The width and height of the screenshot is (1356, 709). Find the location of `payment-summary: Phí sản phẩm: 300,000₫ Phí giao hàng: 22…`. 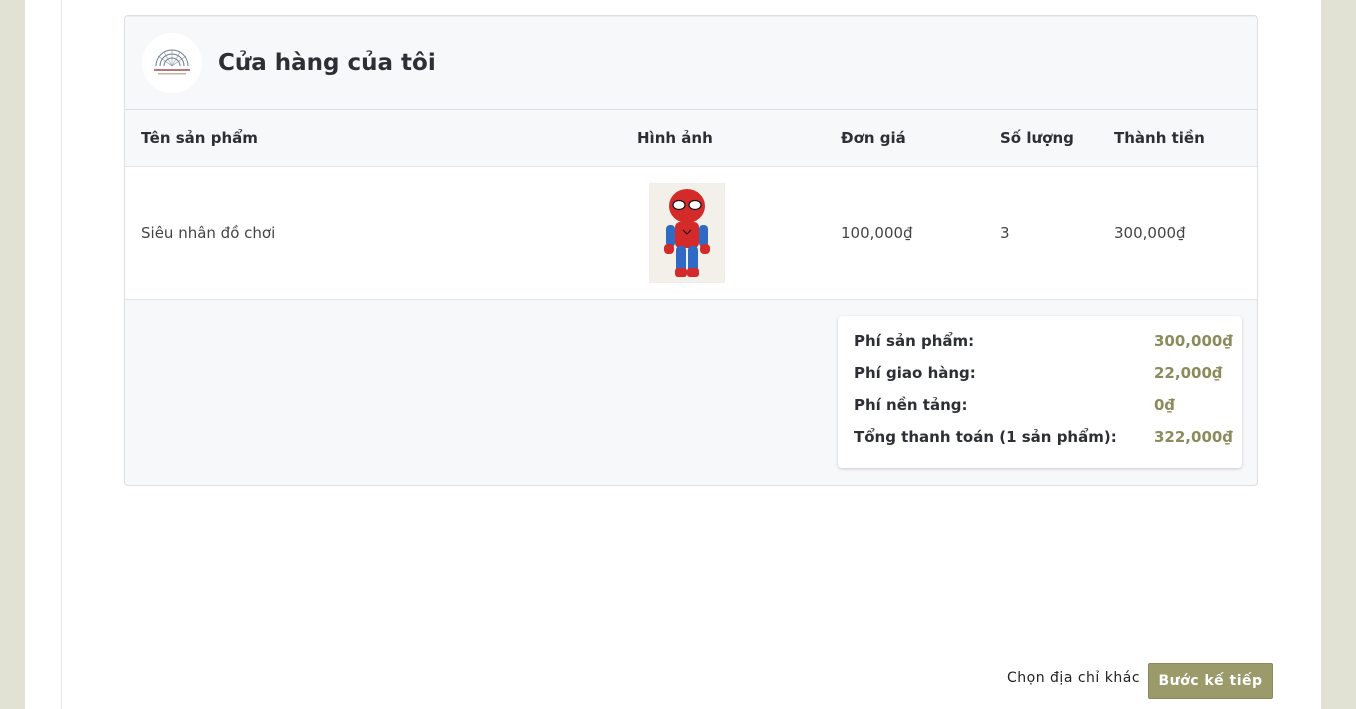

payment-summary: Phí sản phẩm: 300,000₫ Phí giao hàng: 22… is located at coordinates (1040, 392).